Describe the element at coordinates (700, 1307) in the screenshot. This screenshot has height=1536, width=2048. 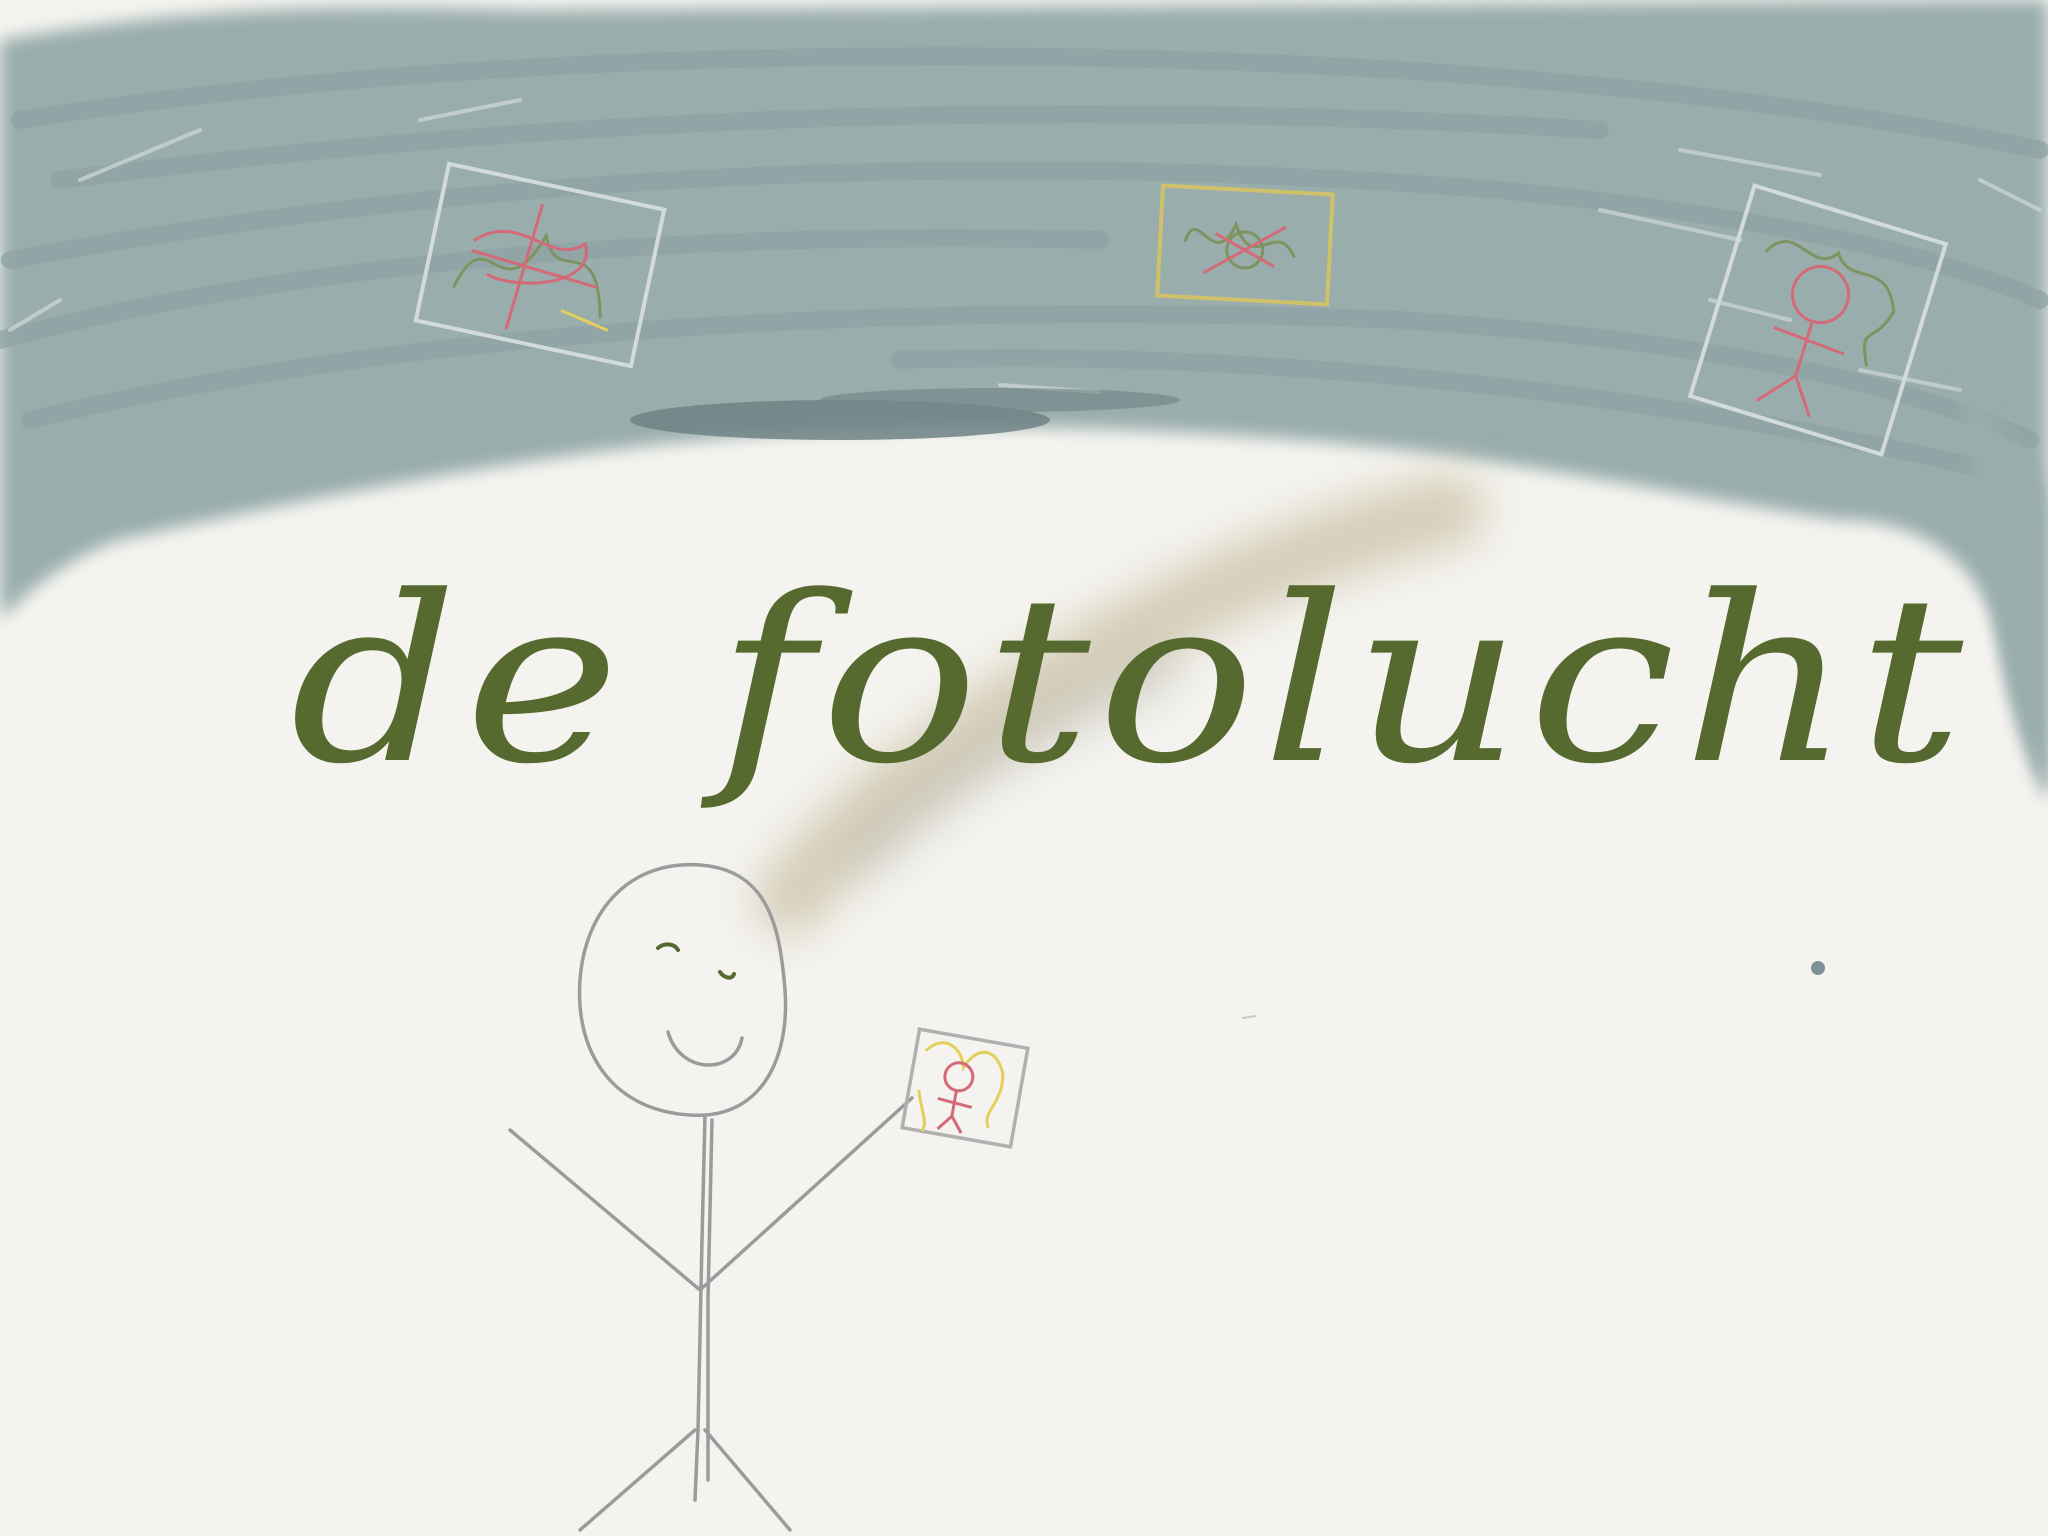
I see `neck-body` at that location.